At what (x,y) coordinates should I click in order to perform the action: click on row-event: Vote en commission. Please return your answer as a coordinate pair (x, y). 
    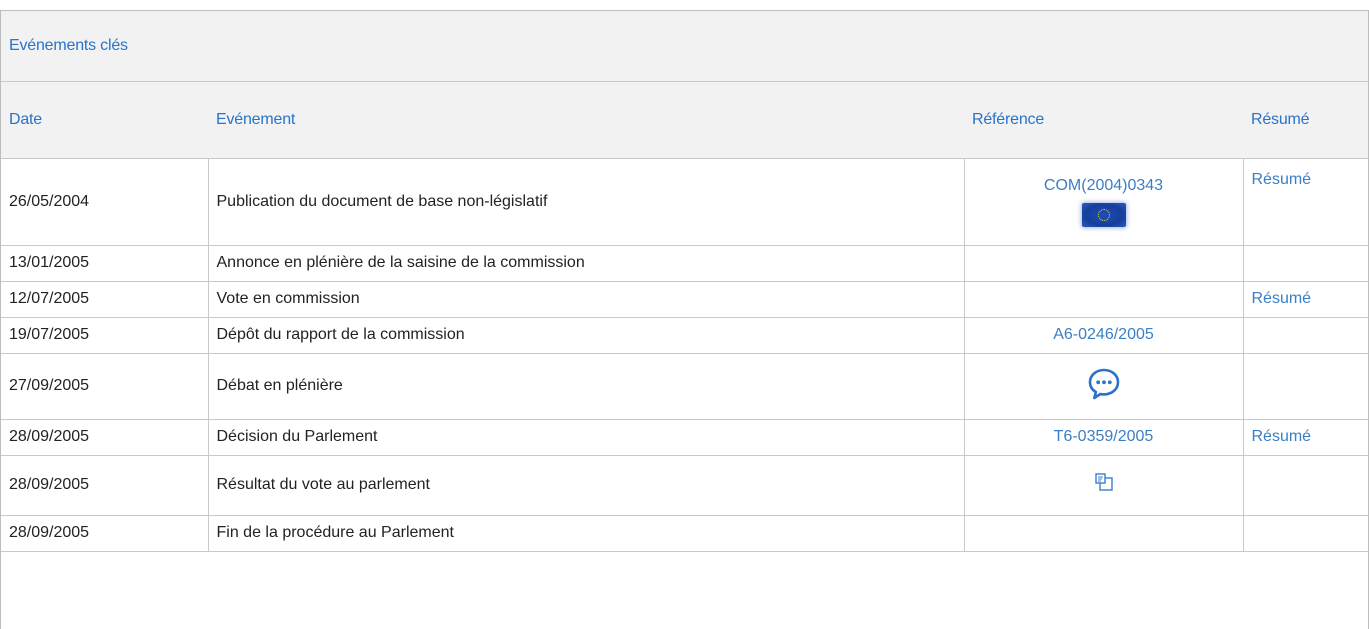
    Looking at the image, I should click on (586, 299).